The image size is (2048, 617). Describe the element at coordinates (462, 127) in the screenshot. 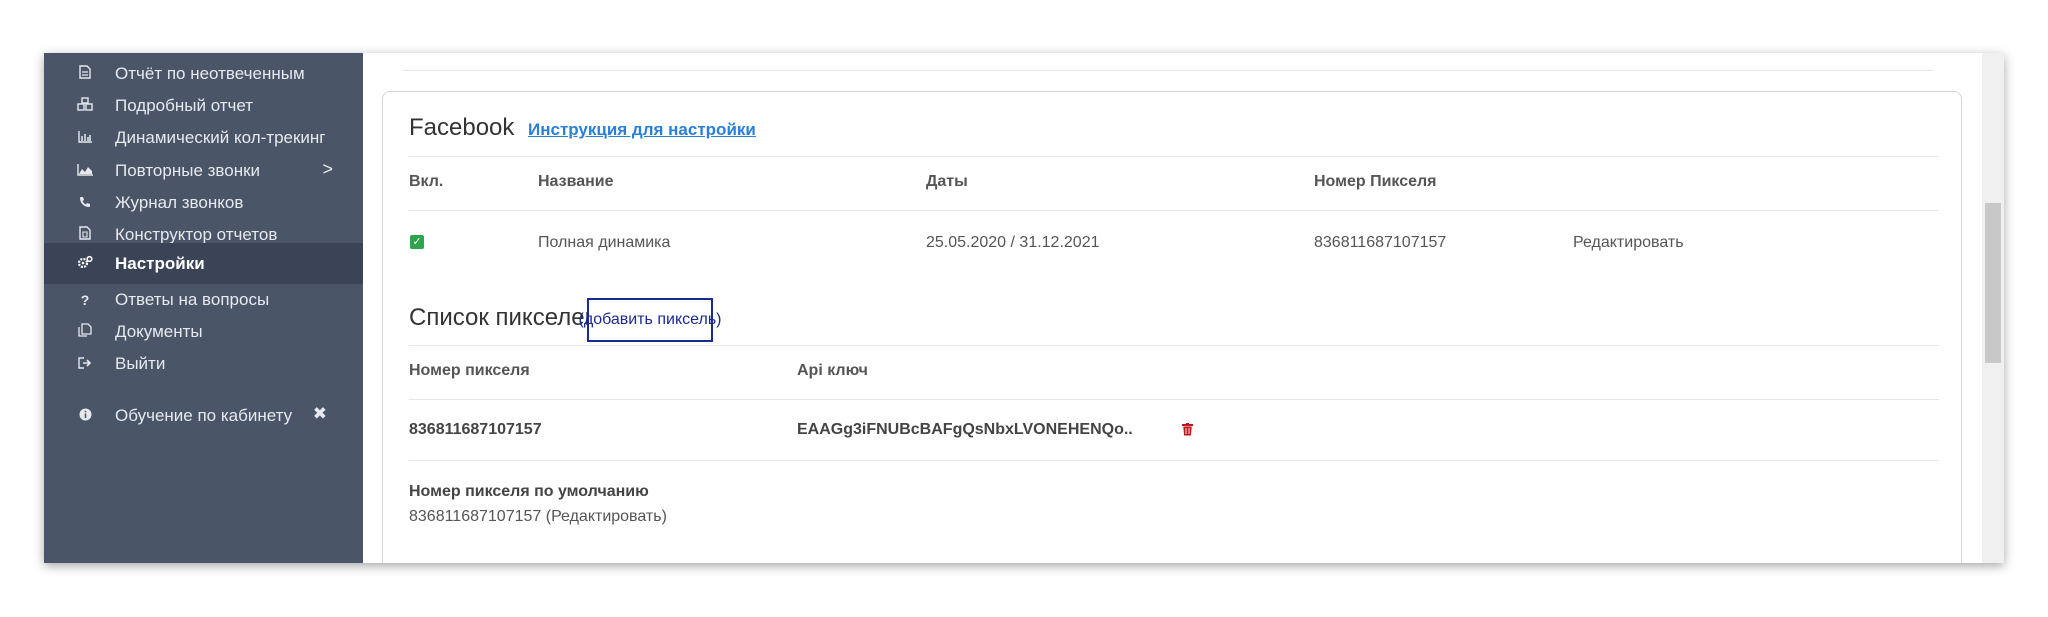

I see `facebook-title: Facebook` at that location.